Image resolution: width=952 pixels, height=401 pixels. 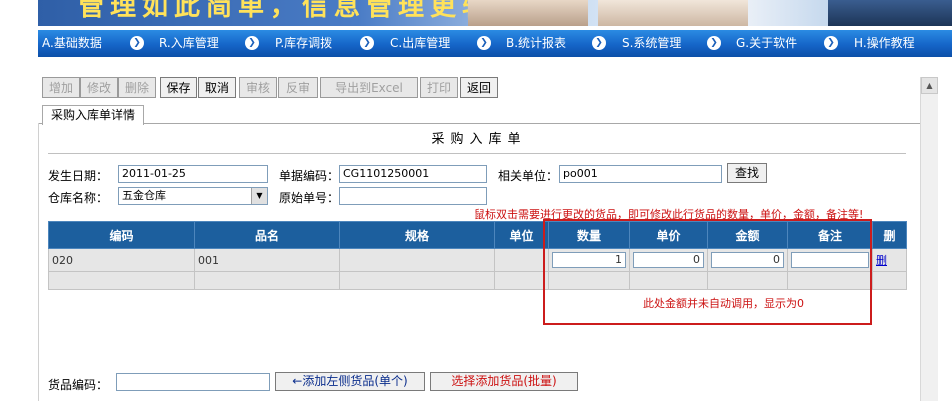 What do you see at coordinates (78, 385) in the screenshot?
I see `goods-code-label: 货品编码：` at bounding box center [78, 385].